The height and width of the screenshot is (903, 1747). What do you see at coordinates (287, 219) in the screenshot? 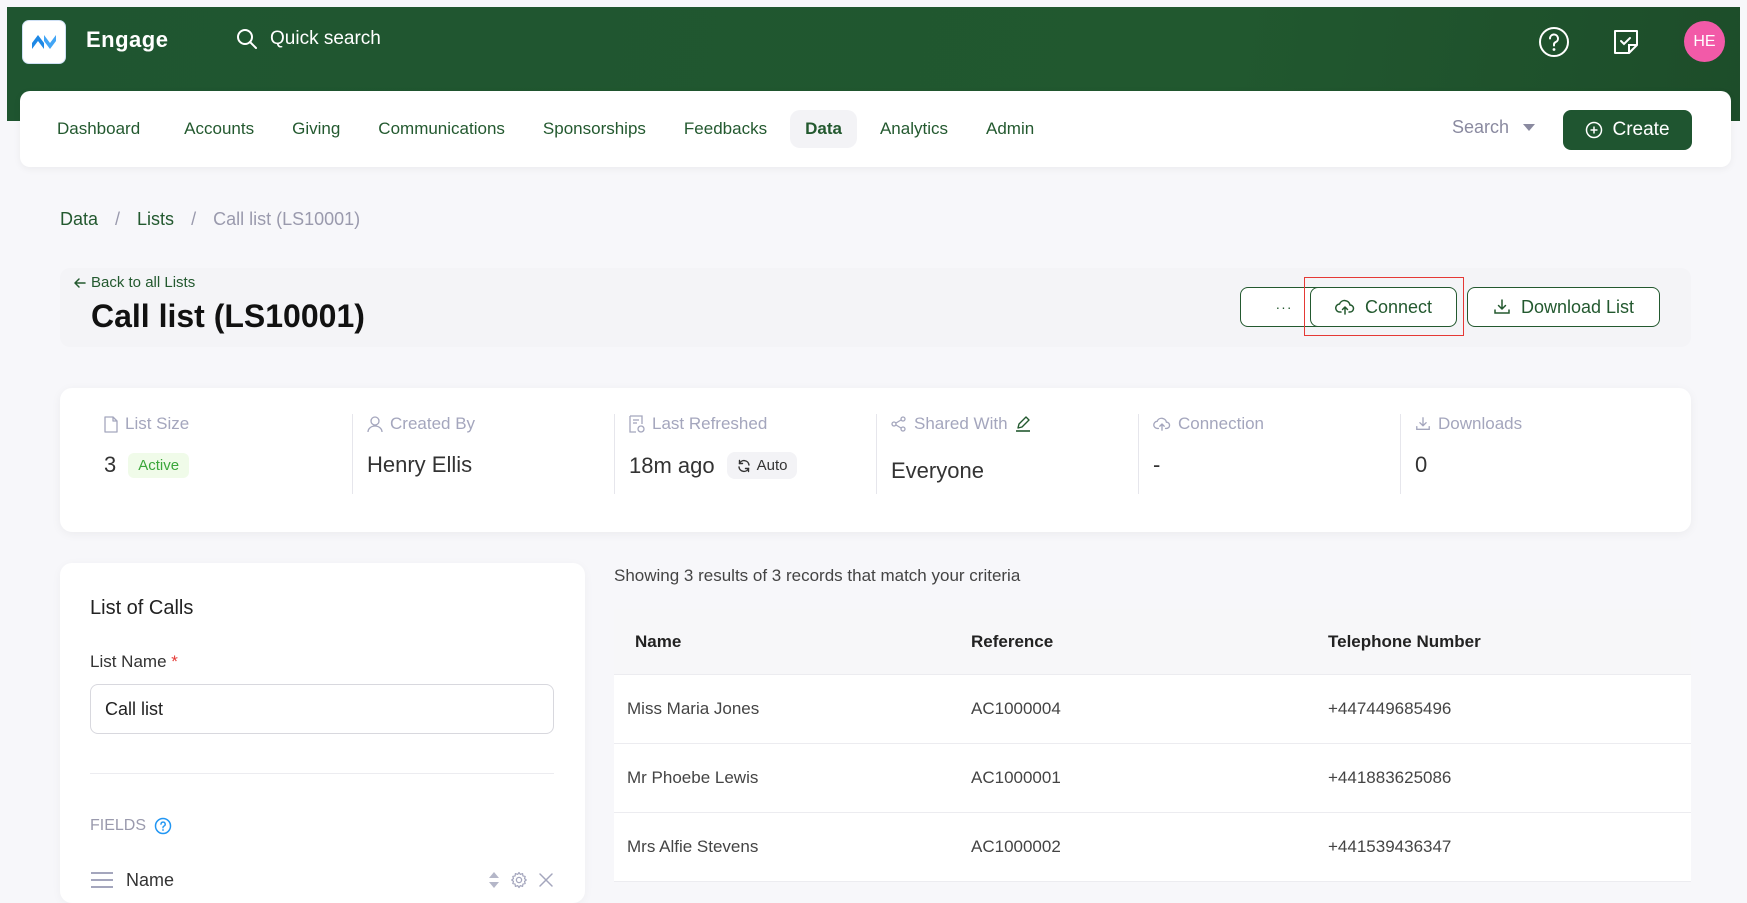
I see `breadcrumb-current: Call list (LS10001)` at bounding box center [287, 219].